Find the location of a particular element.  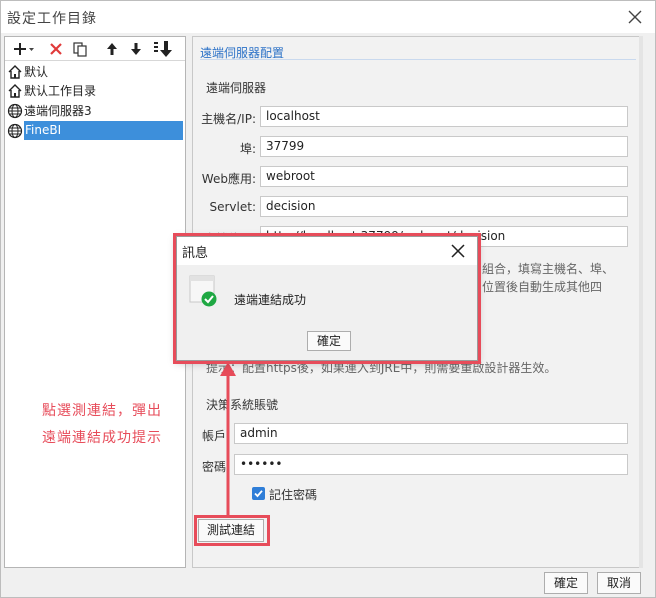

delete-icon is located at coordinates (56, 49).